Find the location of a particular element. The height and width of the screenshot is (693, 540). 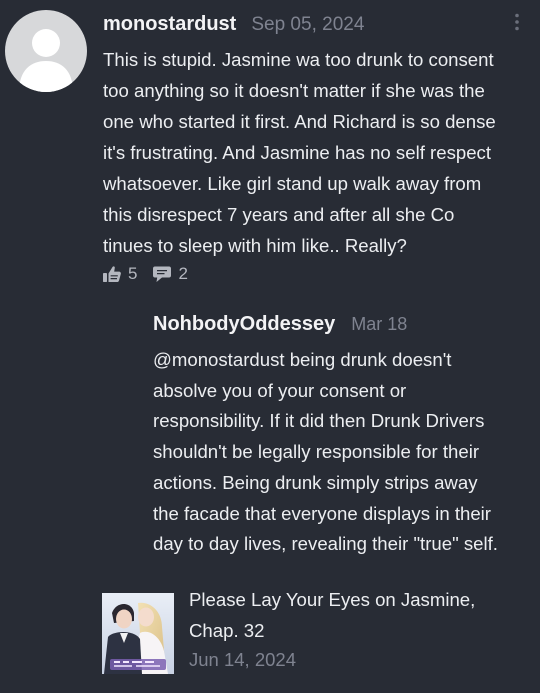

kebab-menu-icon is located at coordinates (517, 23).